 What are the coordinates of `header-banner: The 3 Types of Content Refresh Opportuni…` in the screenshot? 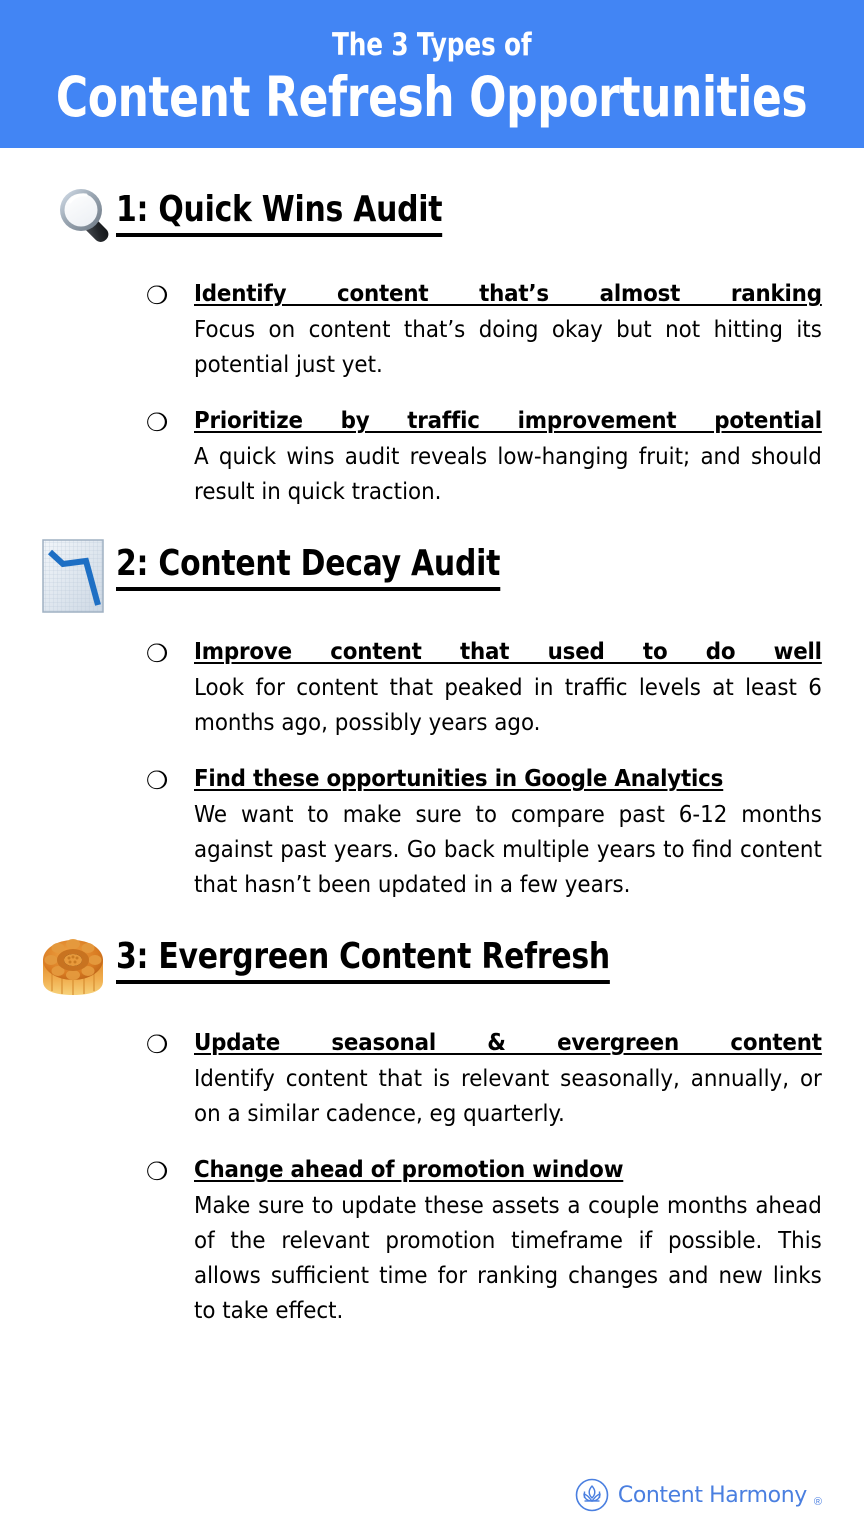 It's located at (432, 74).